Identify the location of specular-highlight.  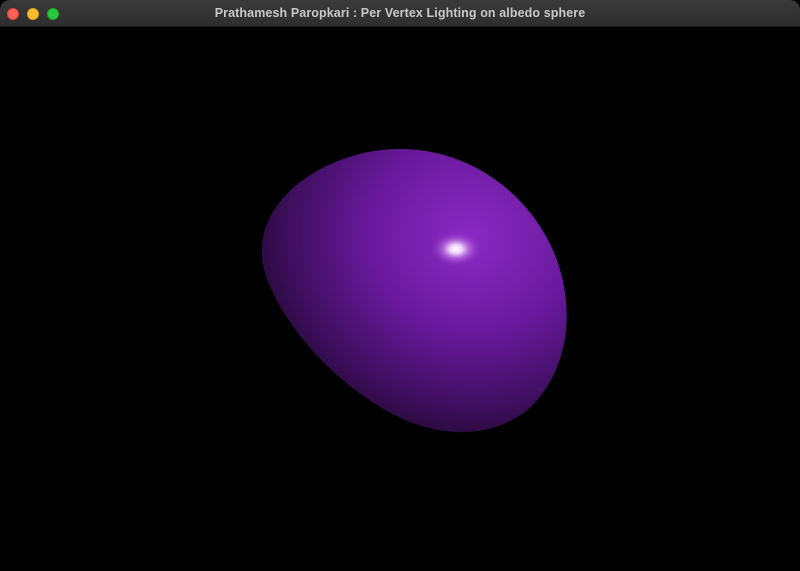
(456, 249).